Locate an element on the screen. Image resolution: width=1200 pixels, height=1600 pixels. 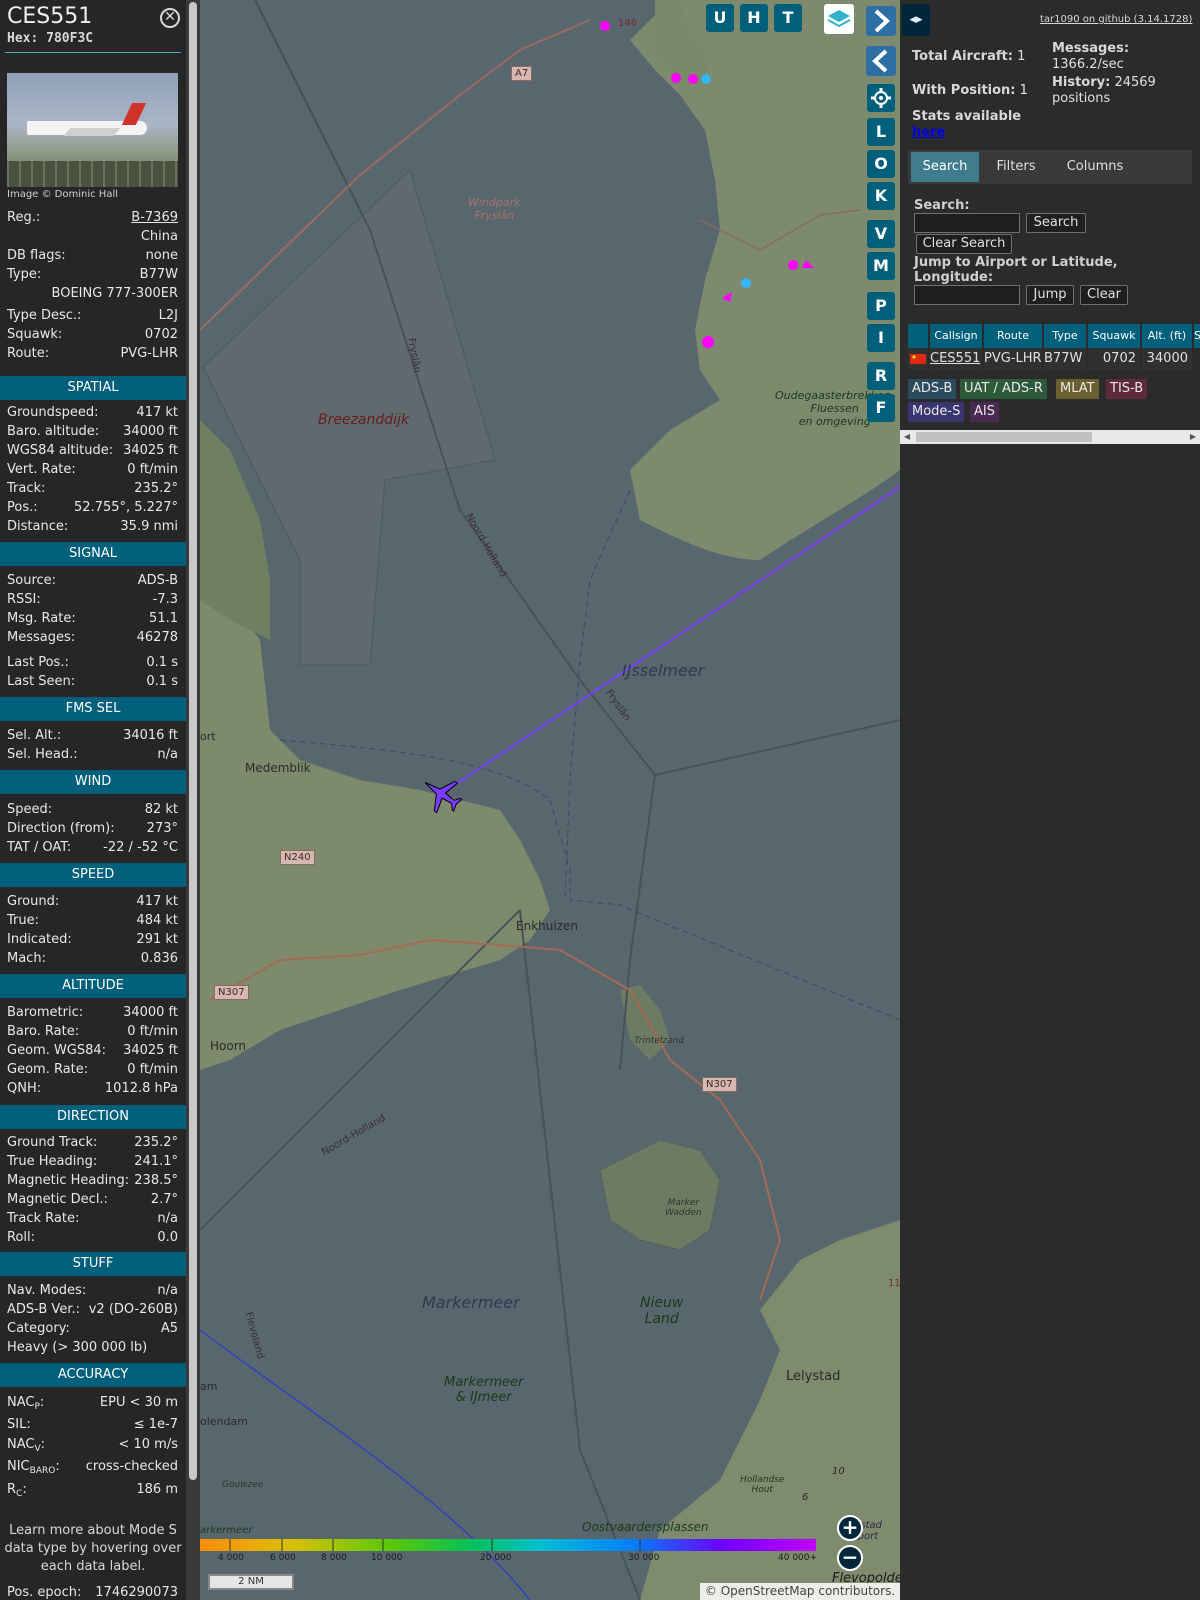
altitude-value: 0 ft/min is located at coordinates (152, 1031).